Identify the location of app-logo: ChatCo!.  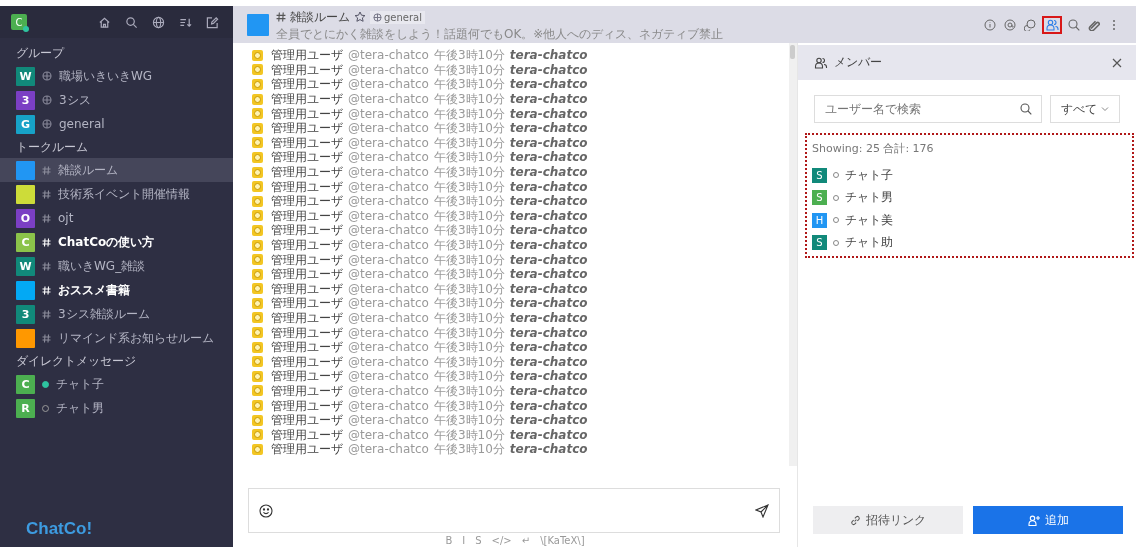
(59, 529).